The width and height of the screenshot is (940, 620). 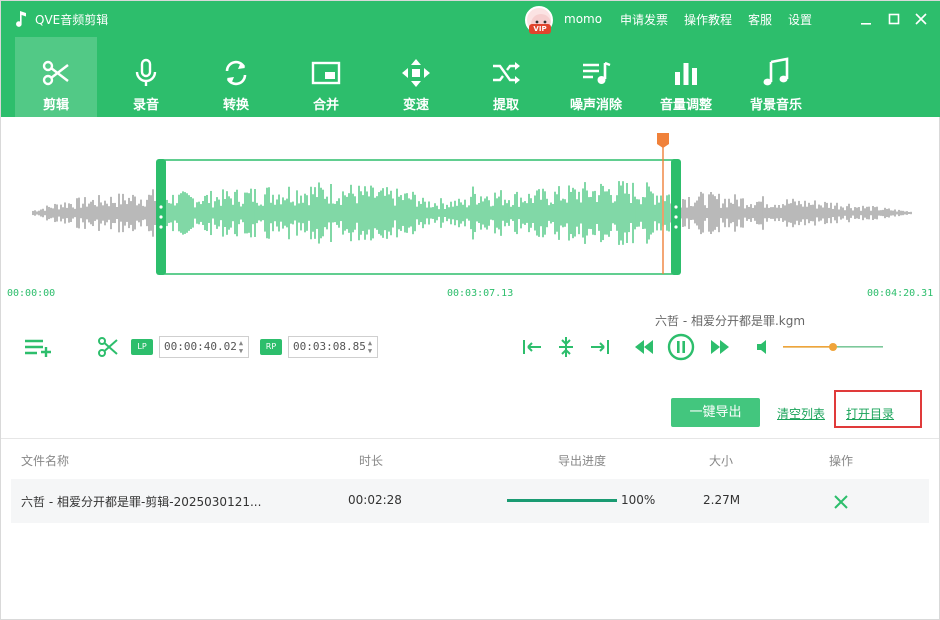 I want to click on clip-end-value: 00:03:08.85, so click(x=329, y=346).